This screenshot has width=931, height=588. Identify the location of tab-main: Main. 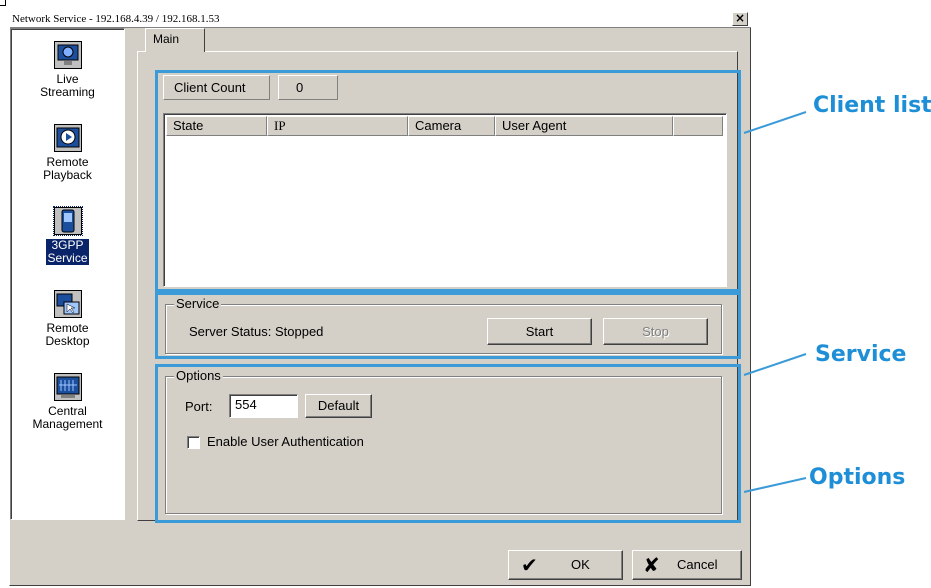
(175, 40).